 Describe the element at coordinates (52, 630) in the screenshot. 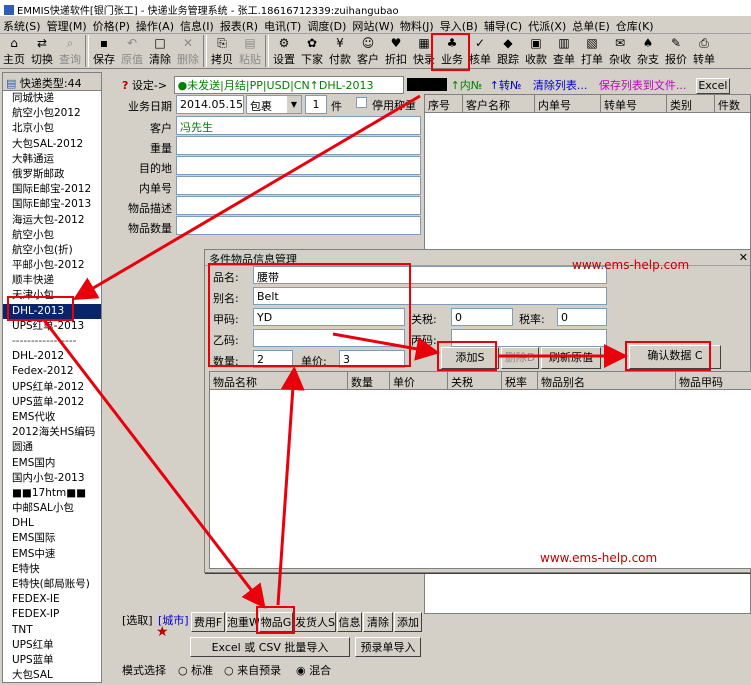

I see `express-type-item: TNT` at that location.